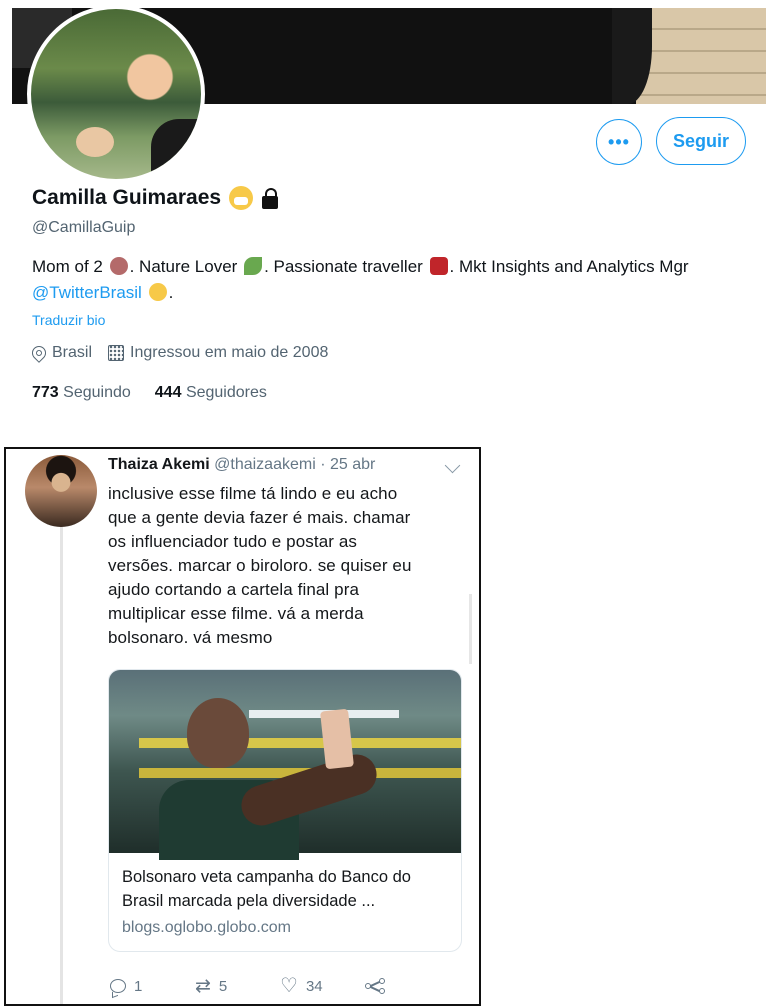  I want to click on joined-text: Ingressou em maio de 2008, so click(229, 352).